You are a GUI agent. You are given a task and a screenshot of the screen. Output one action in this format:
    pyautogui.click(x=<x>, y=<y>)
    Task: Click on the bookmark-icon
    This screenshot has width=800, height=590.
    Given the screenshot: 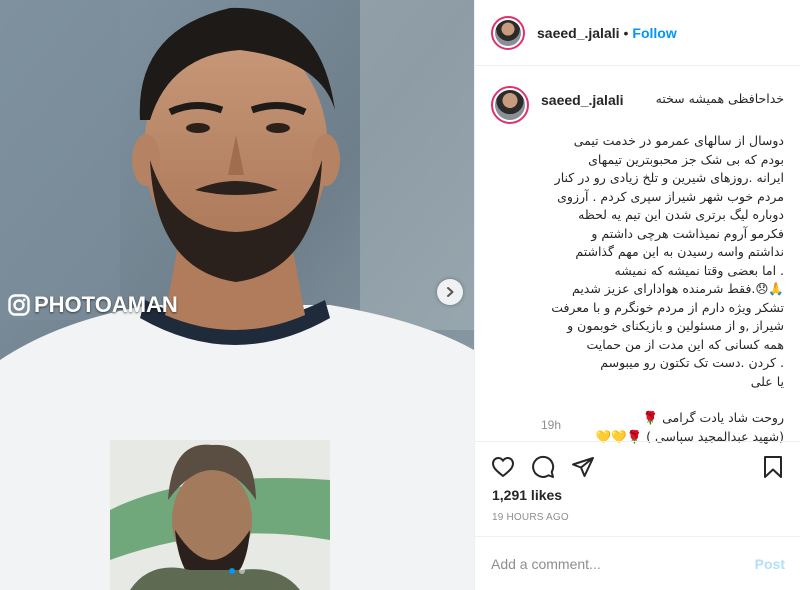 What is the action you would take?
    pyautogui.click(x=773, y=466)
    